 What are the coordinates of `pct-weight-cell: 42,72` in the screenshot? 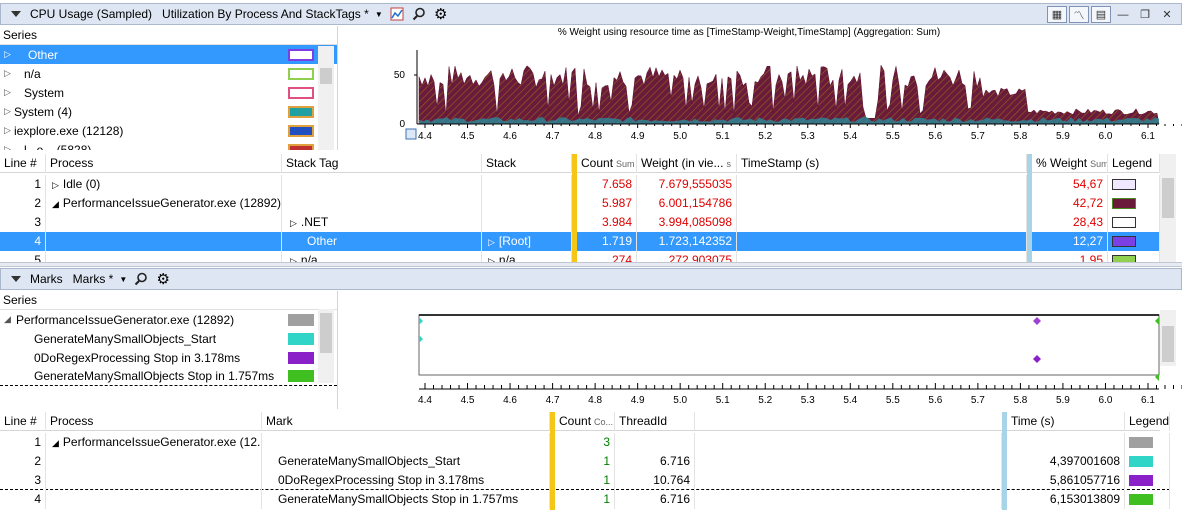 It's located at (1070, 203).